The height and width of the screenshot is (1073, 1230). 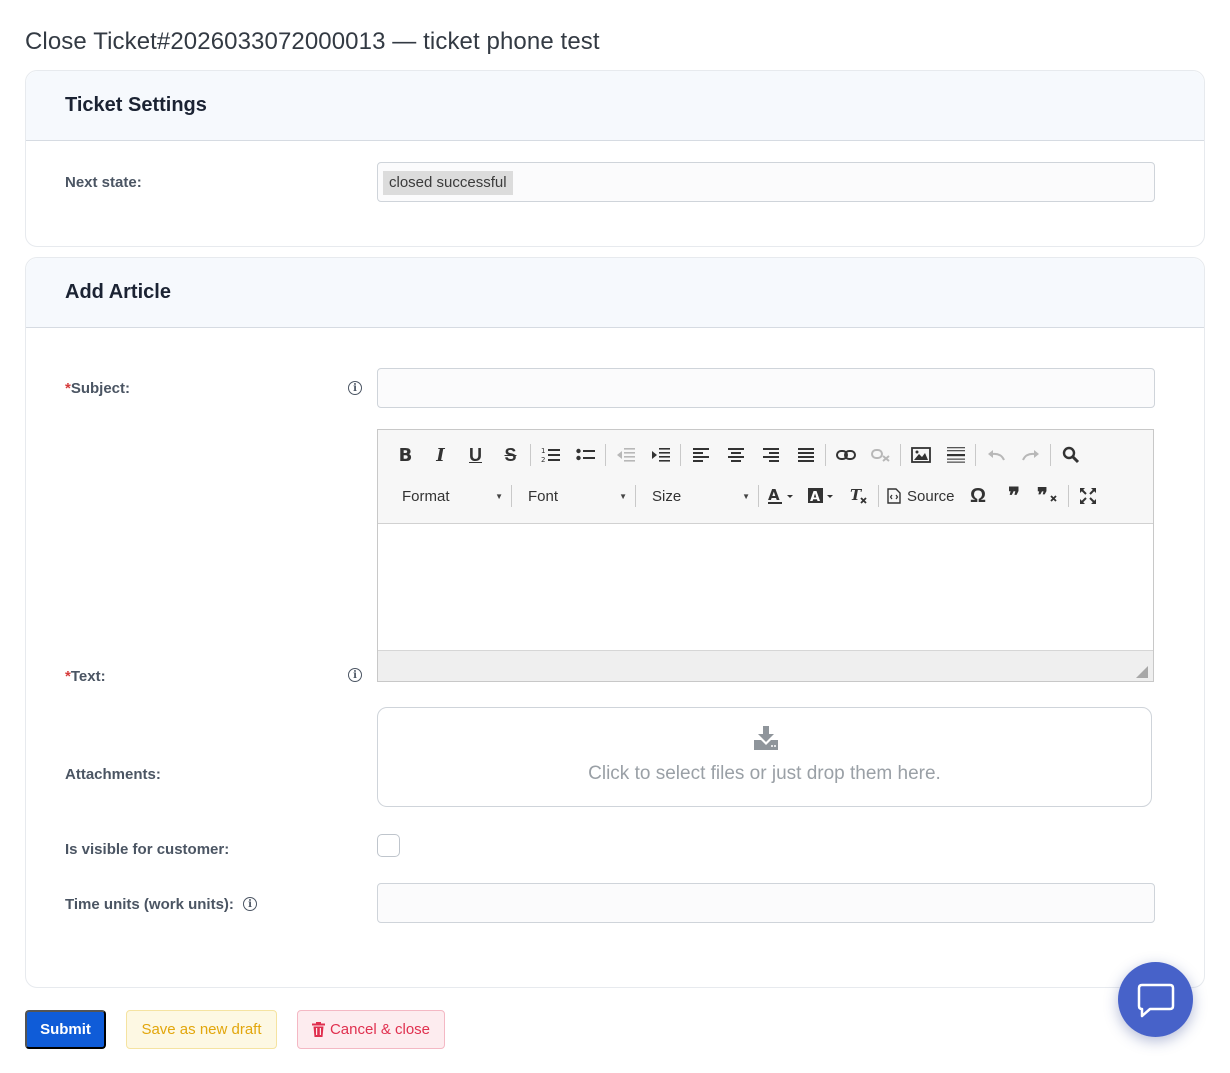 What do you see at coordinates (781, 496) in the screenshot?
I see `text-color-icon: A` at bounding box center [781, 496].